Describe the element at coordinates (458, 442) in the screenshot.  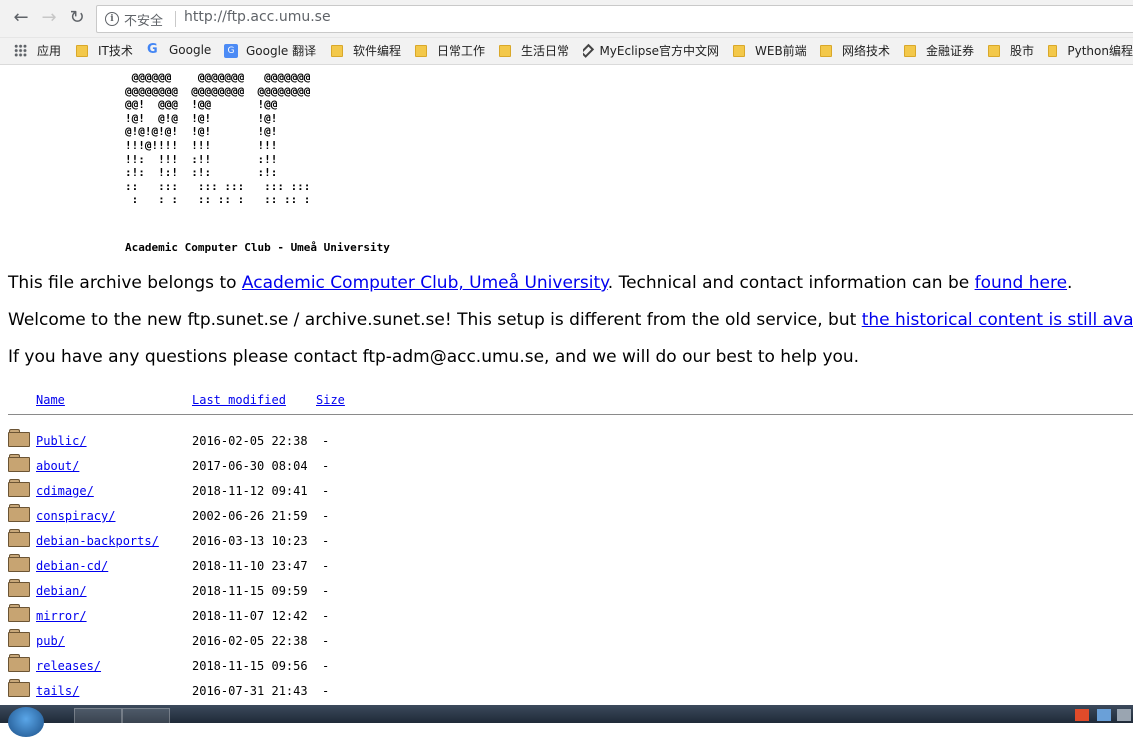
I see `table-row: Public/2016-02-05 22:38-` at that location.